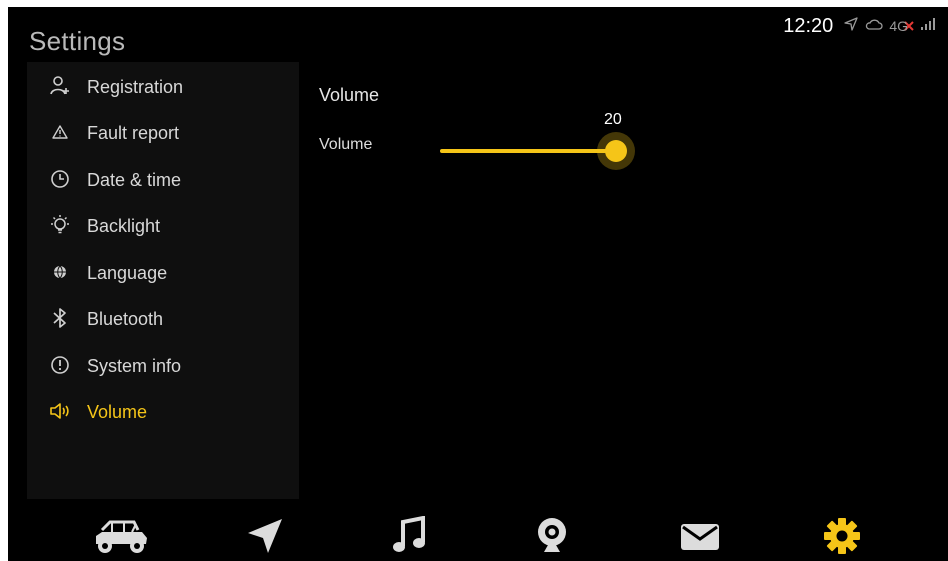 The image size is (948, 561). I want to click on sidebar-item-system-info: System info, so click(163, 365).